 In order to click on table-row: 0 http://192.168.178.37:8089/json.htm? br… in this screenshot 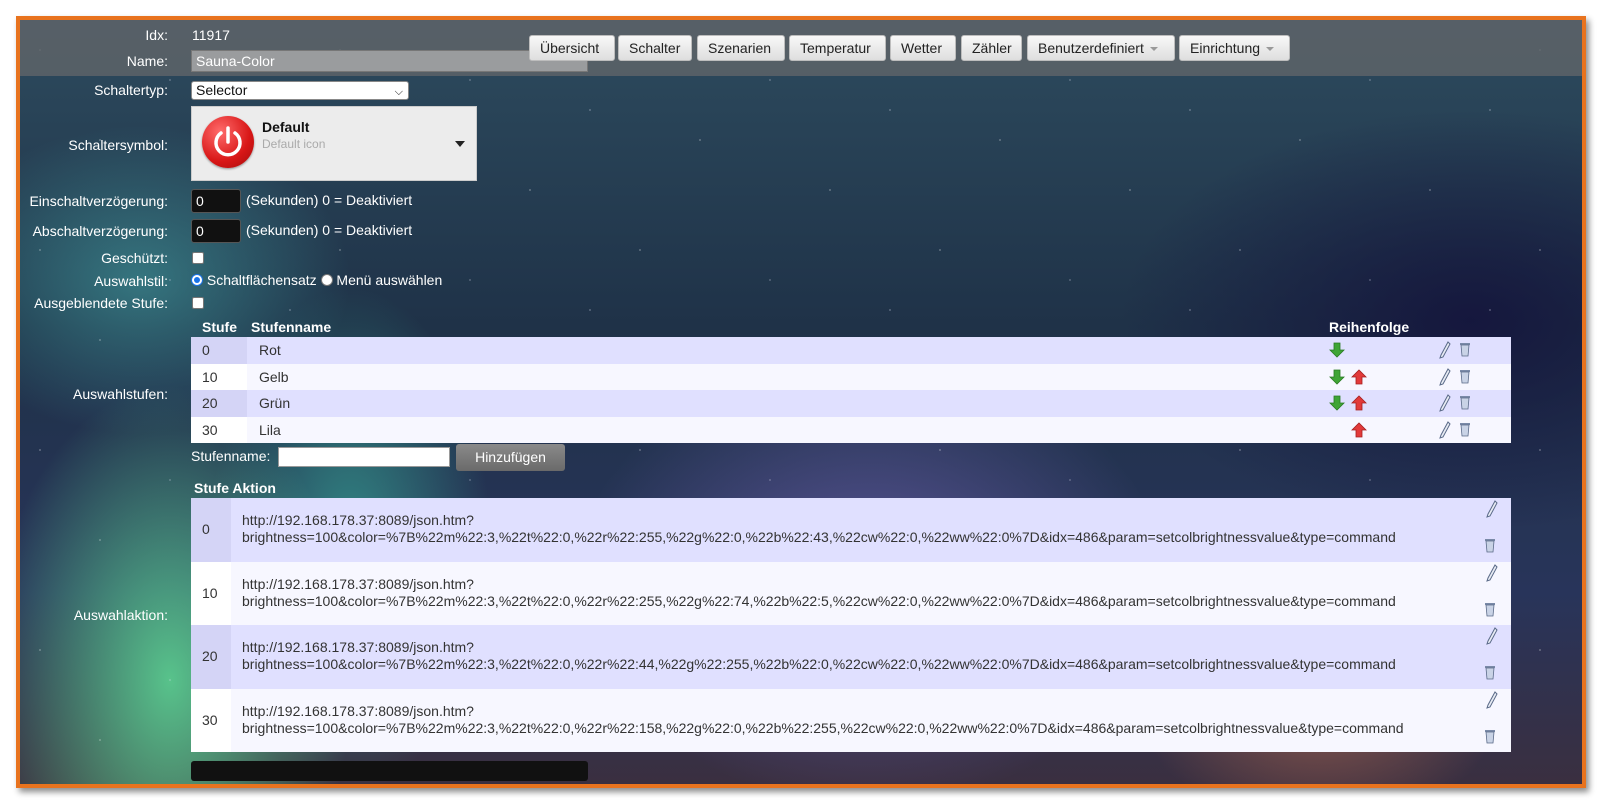, I will do `click(851, 530)`.